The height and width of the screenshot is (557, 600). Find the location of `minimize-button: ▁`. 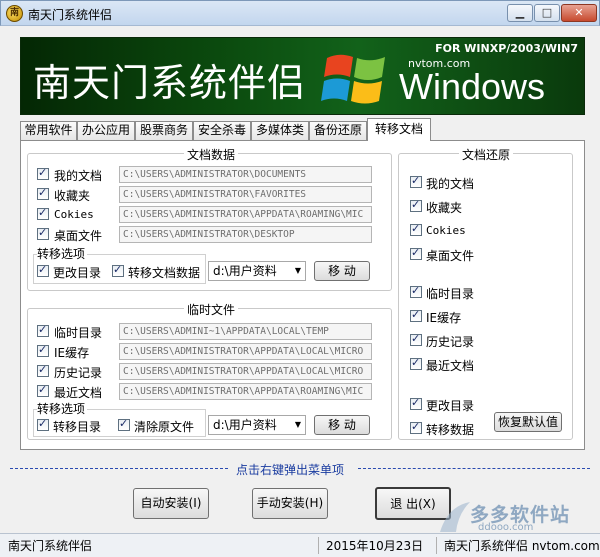

minimize-button: ▁ is located at coordinates (520, 13).